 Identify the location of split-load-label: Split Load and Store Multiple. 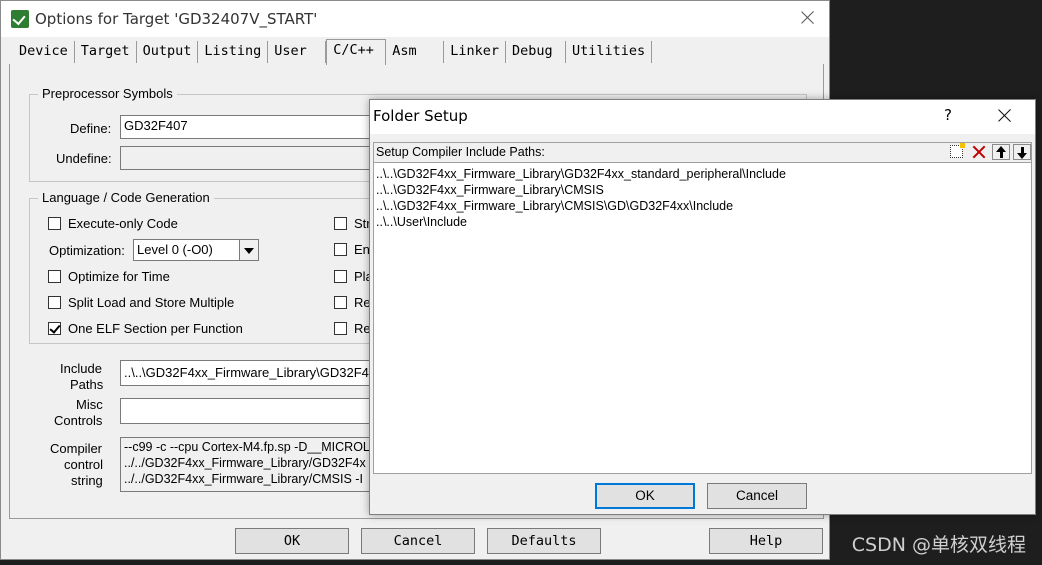
(151, 302).